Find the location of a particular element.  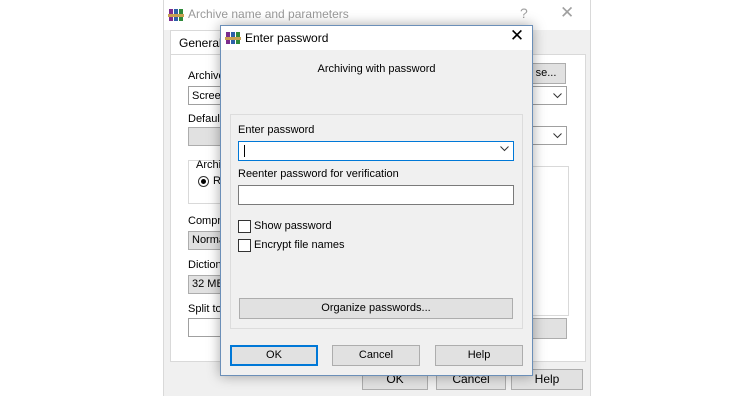

help-button: Help is located at coordinates (479, 355).